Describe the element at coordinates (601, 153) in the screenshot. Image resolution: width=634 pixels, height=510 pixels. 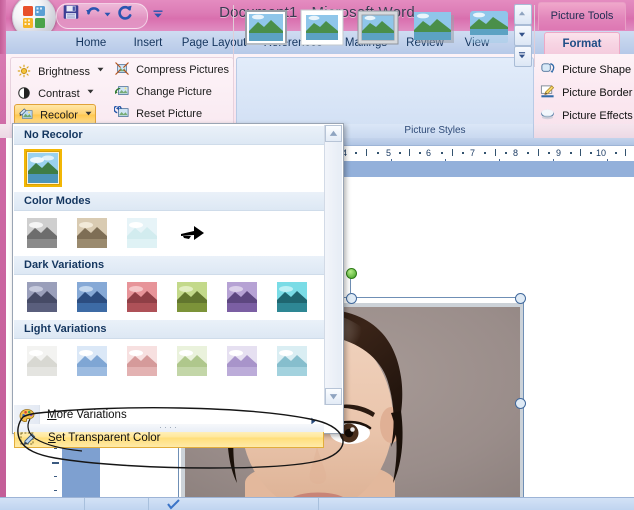
I see `ruler-number-10: 10` at that location.